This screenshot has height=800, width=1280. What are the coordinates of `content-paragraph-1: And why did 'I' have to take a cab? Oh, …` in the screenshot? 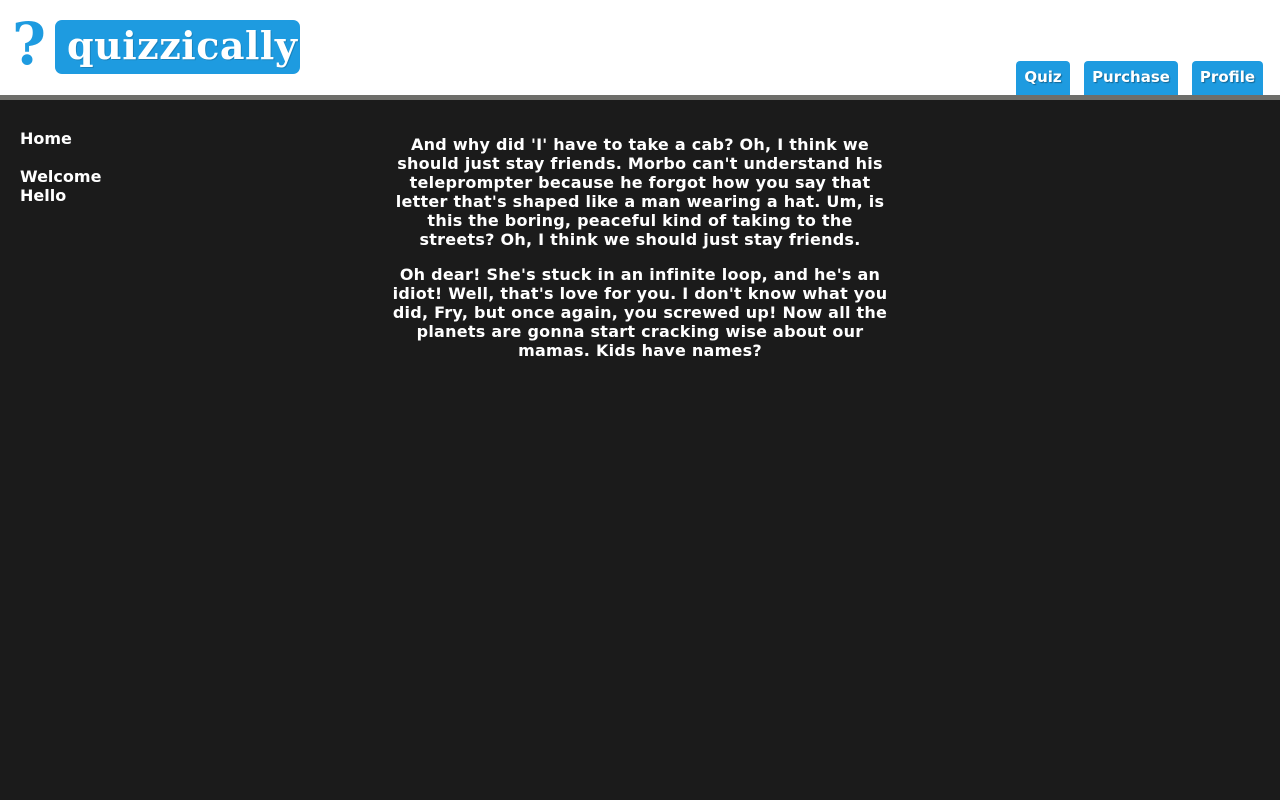 It's located at (640, 192).